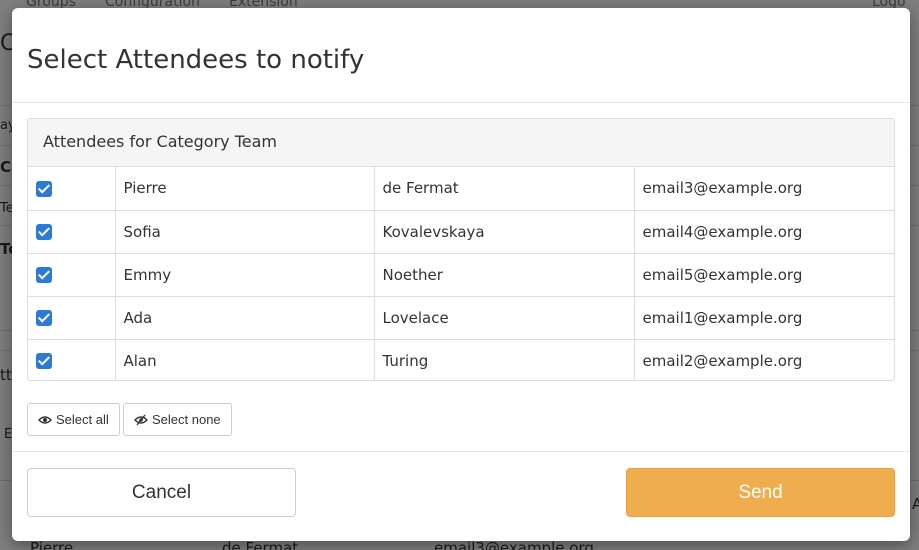  What do you see at coordinates (244, 359) in the screenshot?
I see `first-name-cell: Alan` at bounding box center [244, 359].